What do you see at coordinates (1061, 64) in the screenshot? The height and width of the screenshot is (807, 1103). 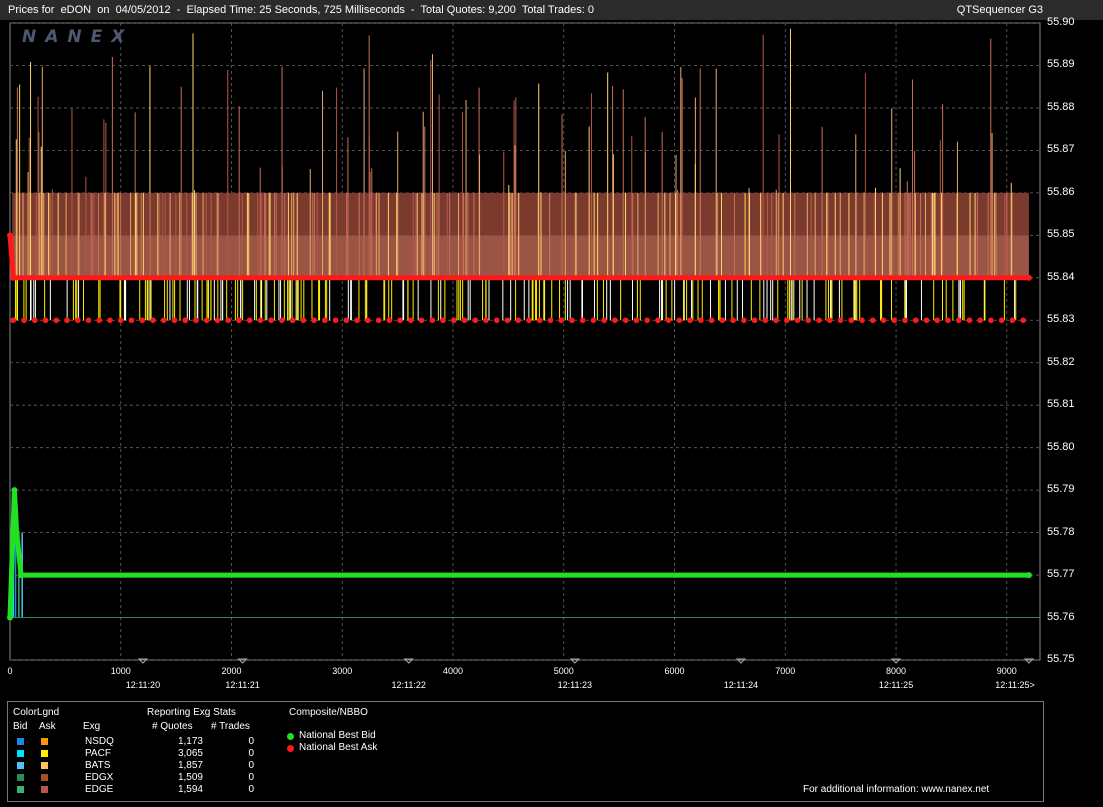 I see `y-tick-label: 55.89` at bounding box center [1061, 64].